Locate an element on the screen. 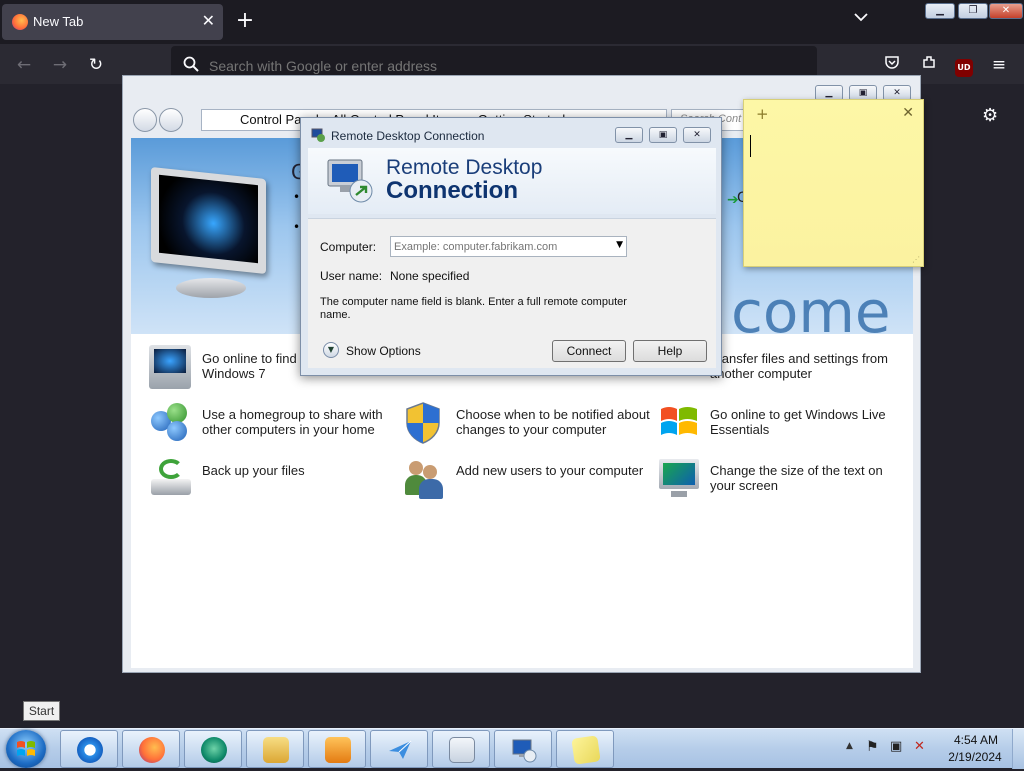 The width and height of the screenshot is (1024, 771). reload-icon: ↻ is located at coordinates (96, 65).